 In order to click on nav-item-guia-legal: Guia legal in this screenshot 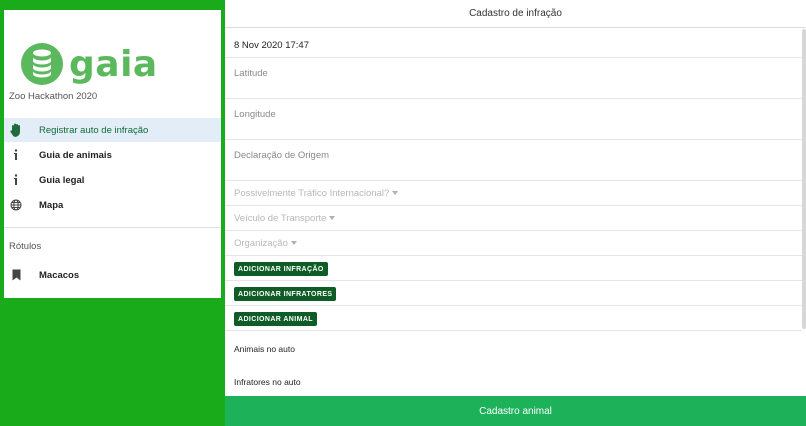, I will do `click(112, 180)`.